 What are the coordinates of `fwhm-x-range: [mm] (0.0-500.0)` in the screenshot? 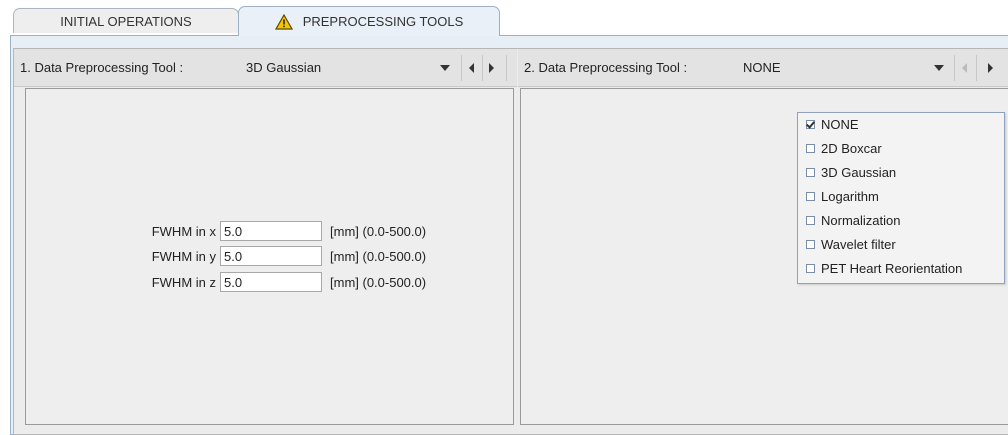 It's located at (378, 231).